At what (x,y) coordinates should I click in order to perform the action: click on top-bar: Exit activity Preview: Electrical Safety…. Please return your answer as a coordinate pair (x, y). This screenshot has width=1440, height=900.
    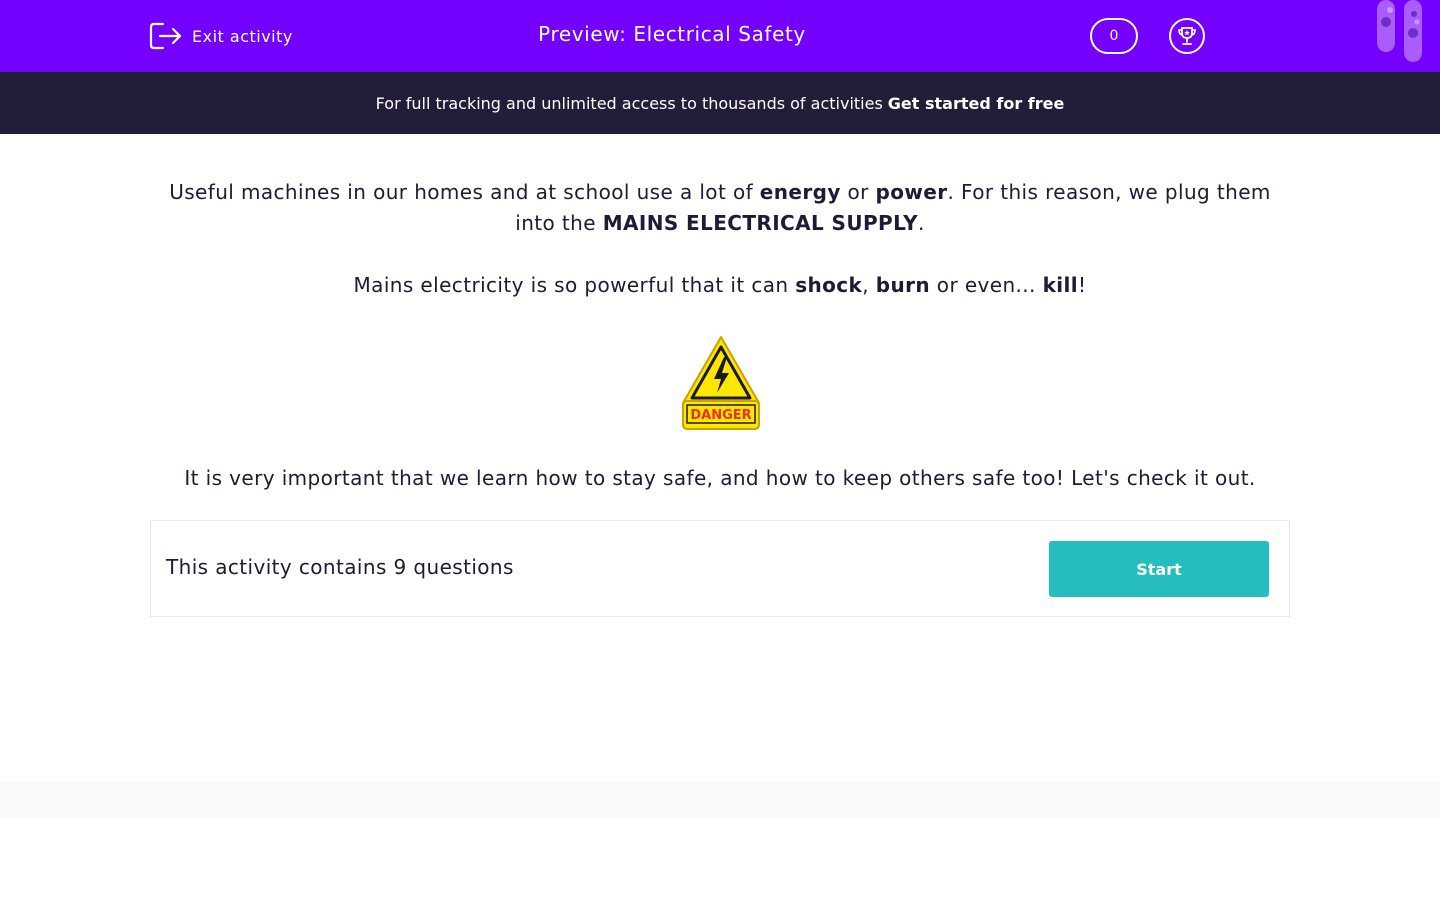
    Looking at the image, I should click on (720, 36).